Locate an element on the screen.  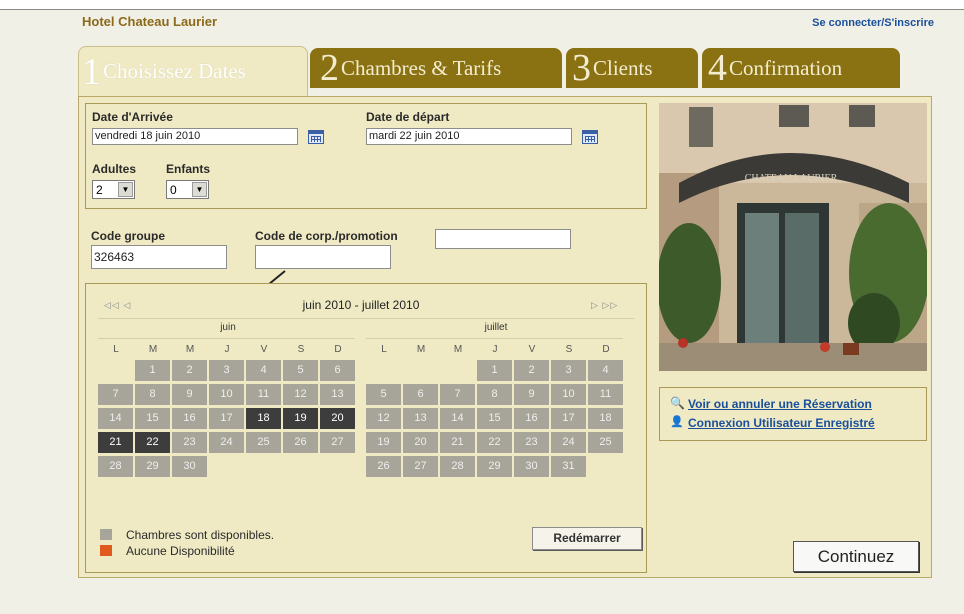
tab-confirmation: 4 Confirmation is located at coordinates (801, 68).